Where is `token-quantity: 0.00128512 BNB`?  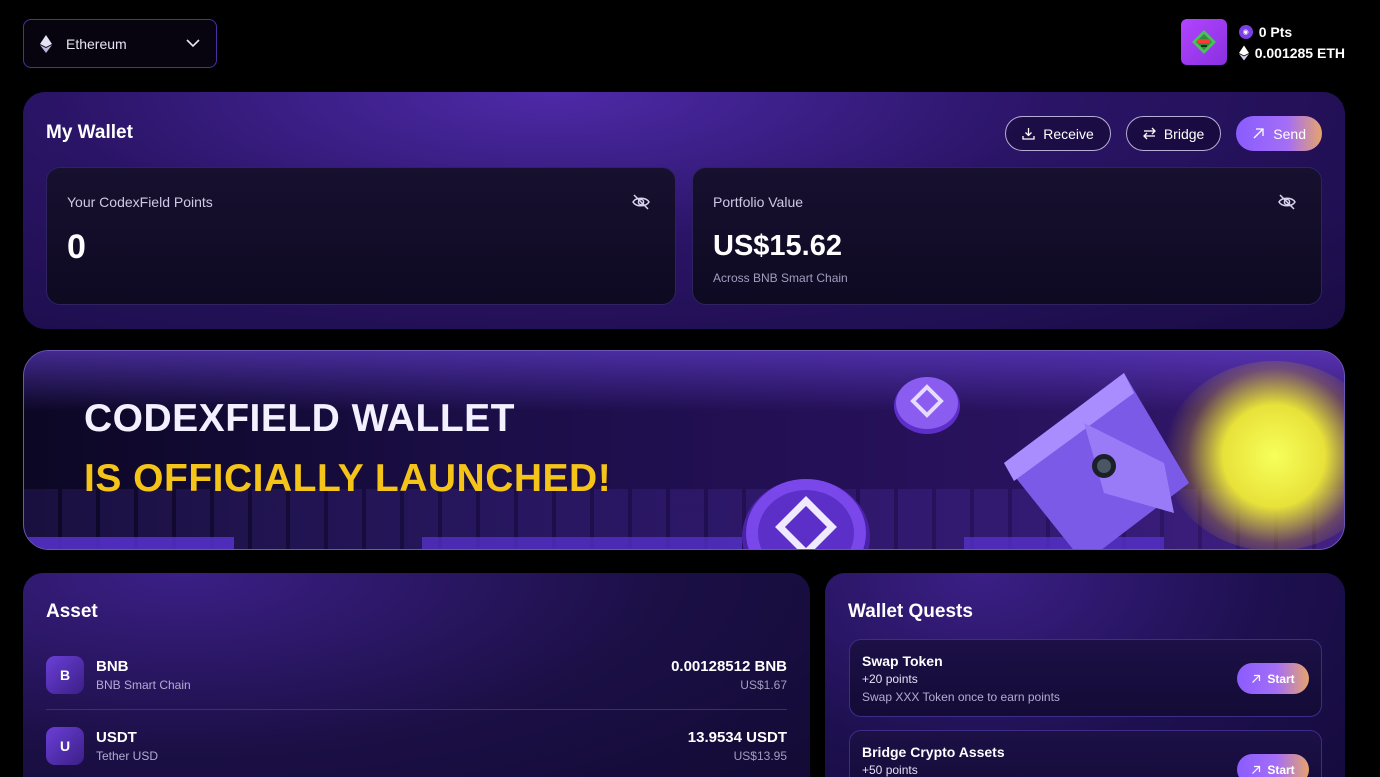 token-quantity: 0.00128512 BNB is located at coordinates (729, 666).